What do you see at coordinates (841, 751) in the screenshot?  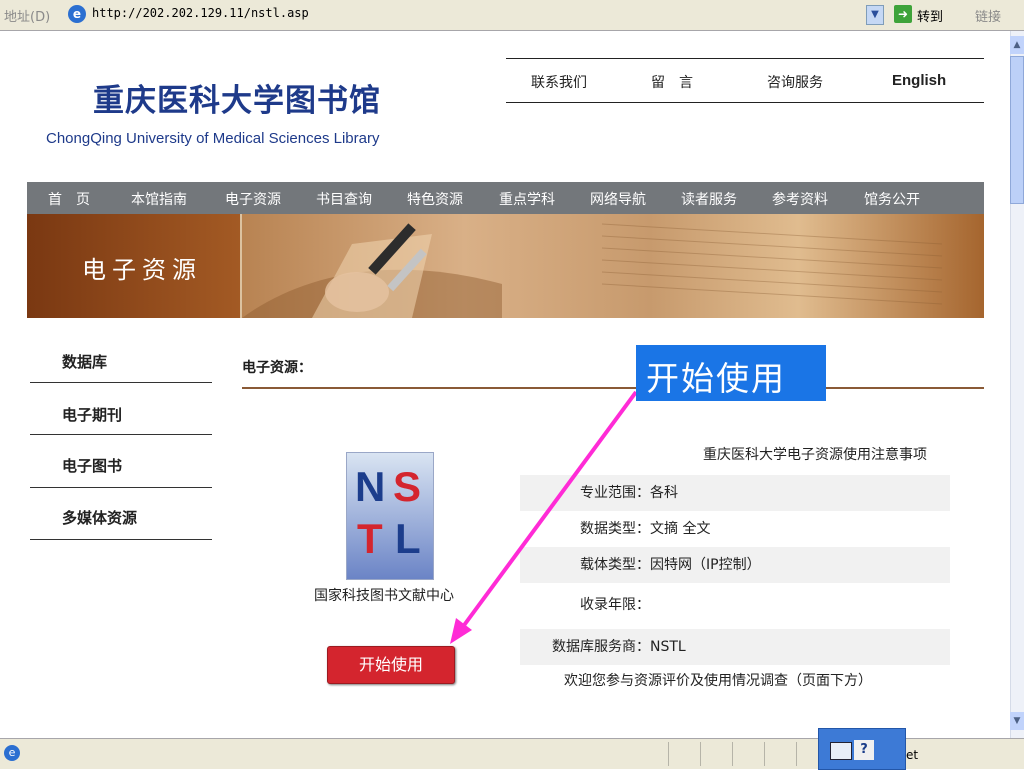 I see `keyboard-icon` at bounding box center [841, 751].